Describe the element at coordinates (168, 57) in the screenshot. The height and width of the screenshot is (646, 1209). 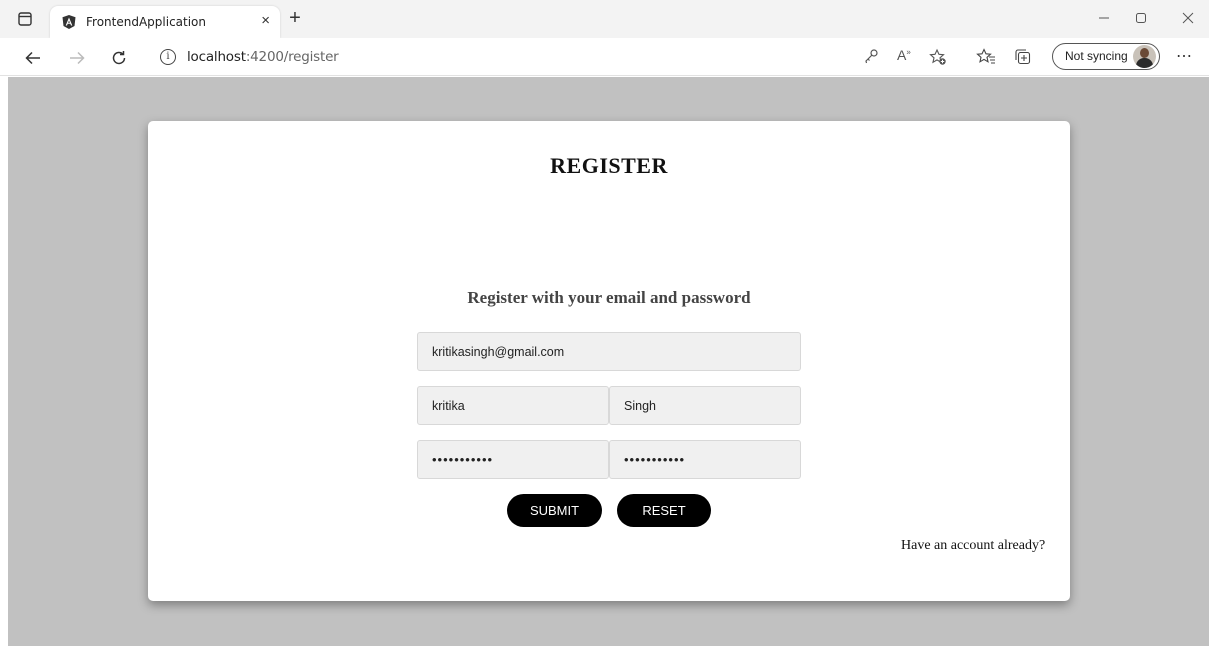
I see `info-icon: i` at that location.